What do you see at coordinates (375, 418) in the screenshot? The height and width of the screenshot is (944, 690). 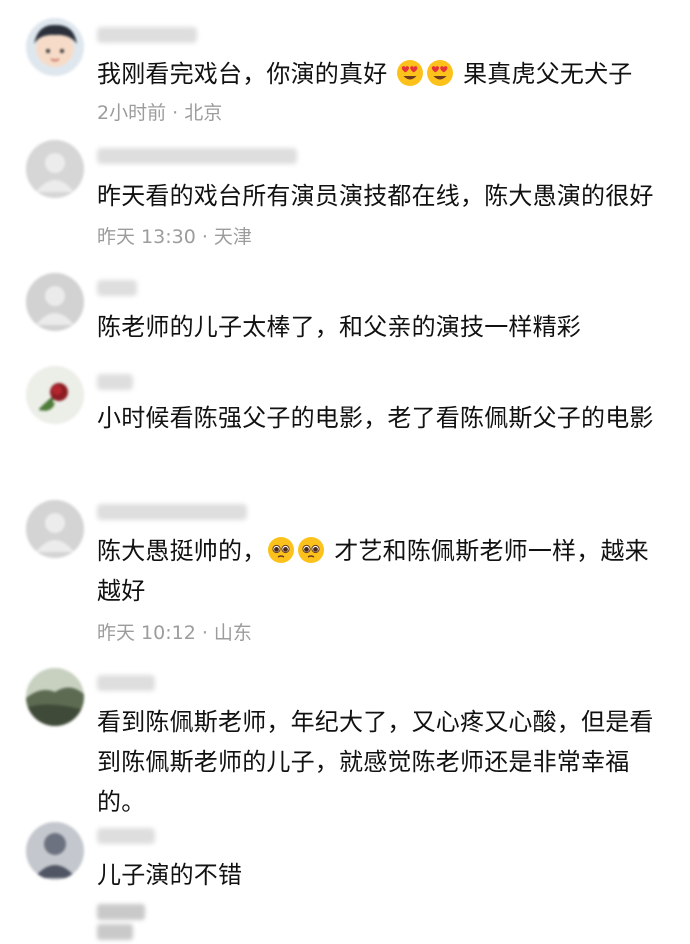 I see `comment-text: 小时候看陈强父子的电影，老了看陈佩斯父子的电影` at bounding box center [375, 418].